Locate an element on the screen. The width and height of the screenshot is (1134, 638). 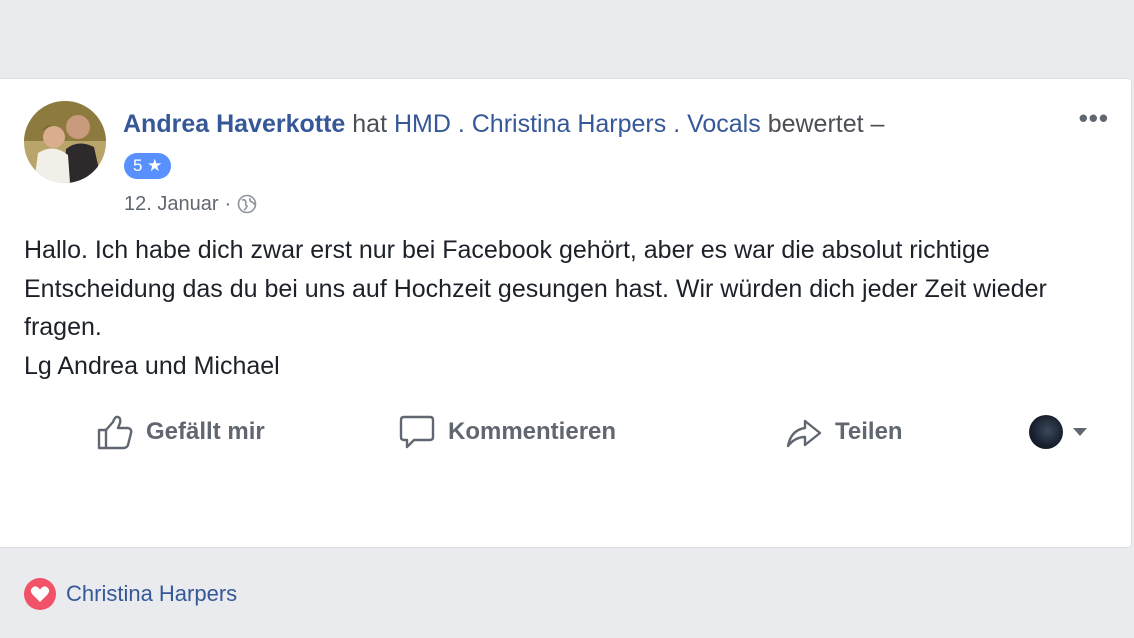
audience-selector is located at coordinates (1059, 432).